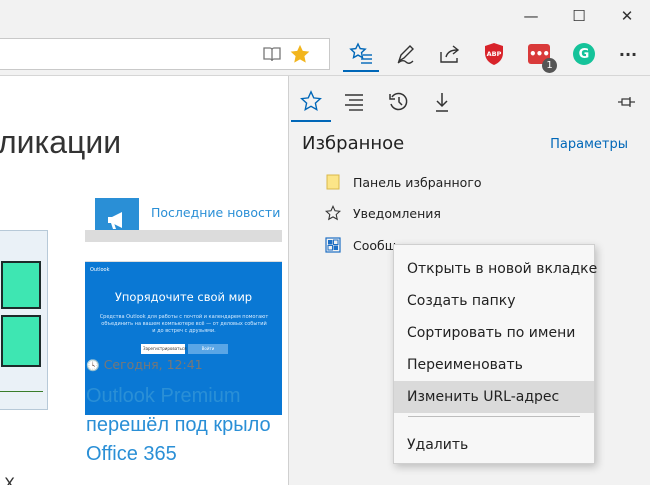  Describe the element at coordinates (9, 479) in the screenshot. I see `truncated-text: Х` at that location.